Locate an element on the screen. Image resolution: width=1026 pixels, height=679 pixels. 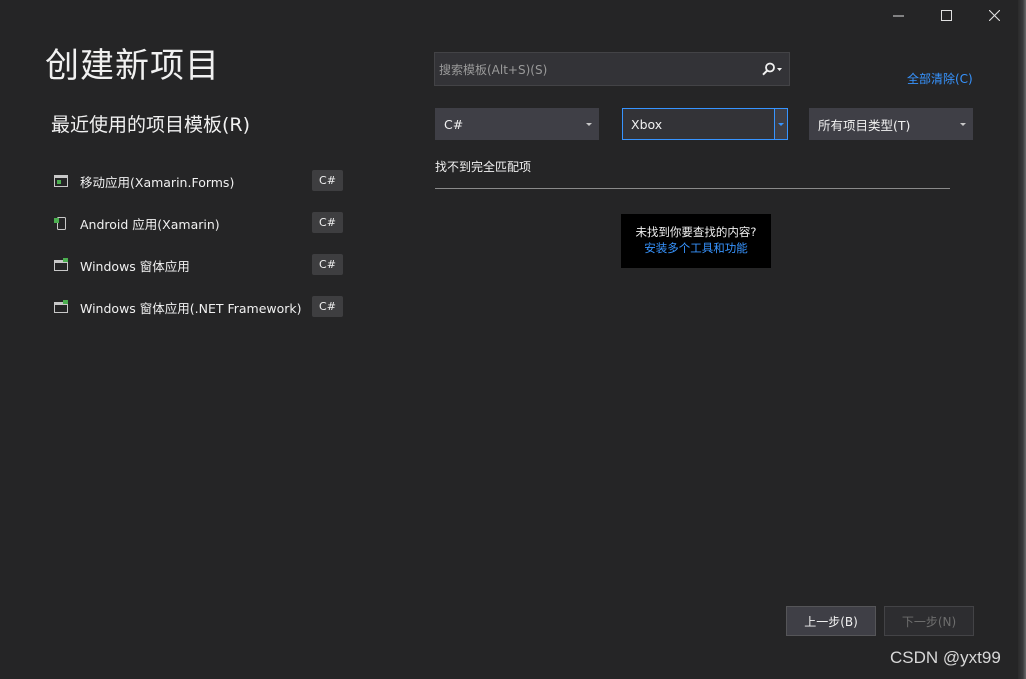
platform-dropdown-value: Xbox is located at coordinates (647, 124).